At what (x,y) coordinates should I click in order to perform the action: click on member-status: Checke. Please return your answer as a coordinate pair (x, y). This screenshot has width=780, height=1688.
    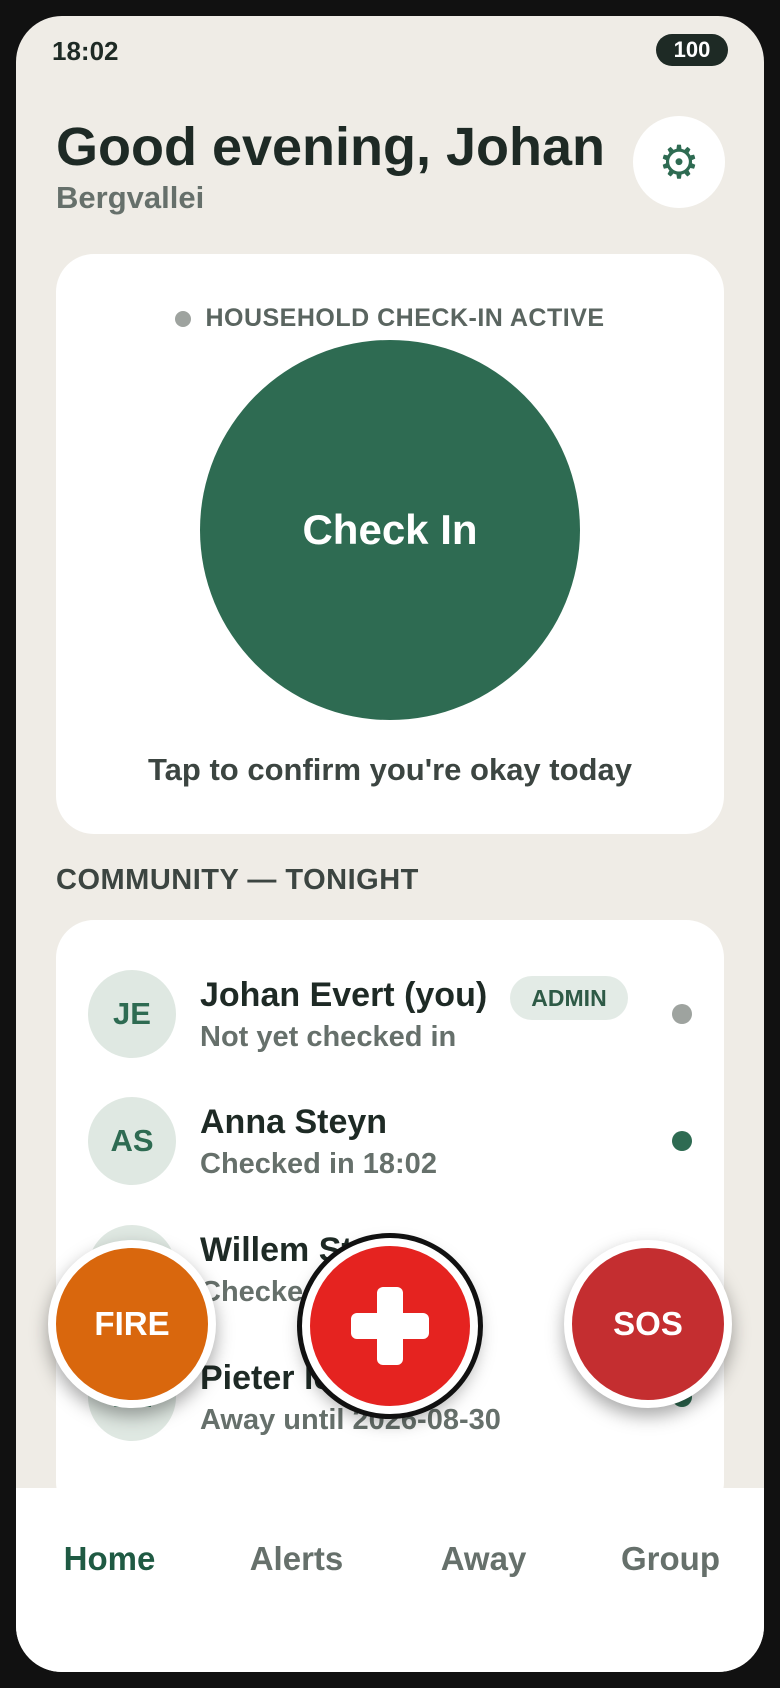
    Looking at the image, I should click on (252, 1292).